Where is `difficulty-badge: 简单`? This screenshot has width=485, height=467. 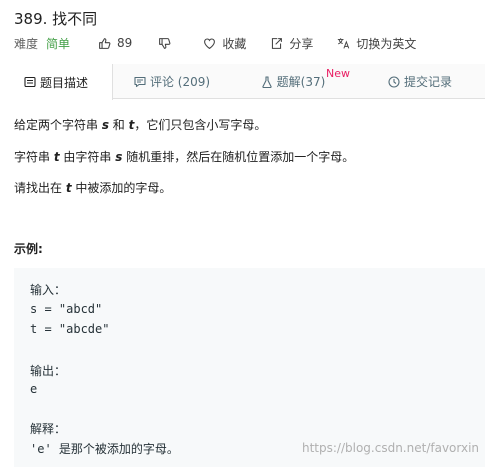 difficulty-badge: 简单 is located at coordinates (58, 43).